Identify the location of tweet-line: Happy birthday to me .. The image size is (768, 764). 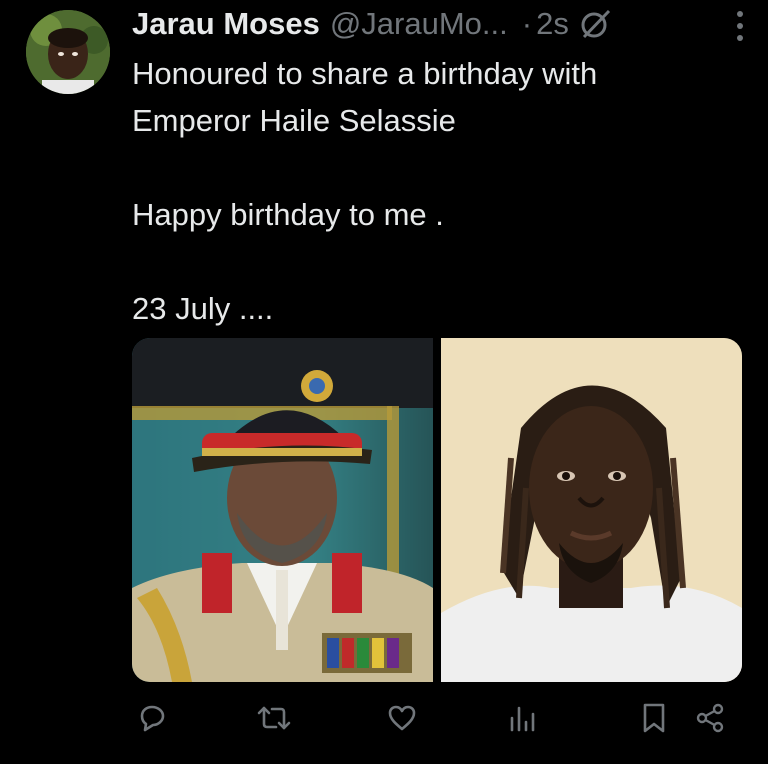
(288, 214).